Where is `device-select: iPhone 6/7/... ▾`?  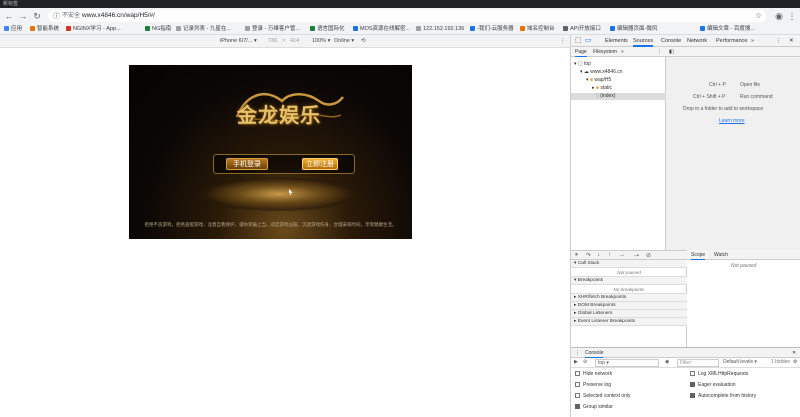
device-select: iPhone 6/7/... ▾ is located at coordinates (238, 41).